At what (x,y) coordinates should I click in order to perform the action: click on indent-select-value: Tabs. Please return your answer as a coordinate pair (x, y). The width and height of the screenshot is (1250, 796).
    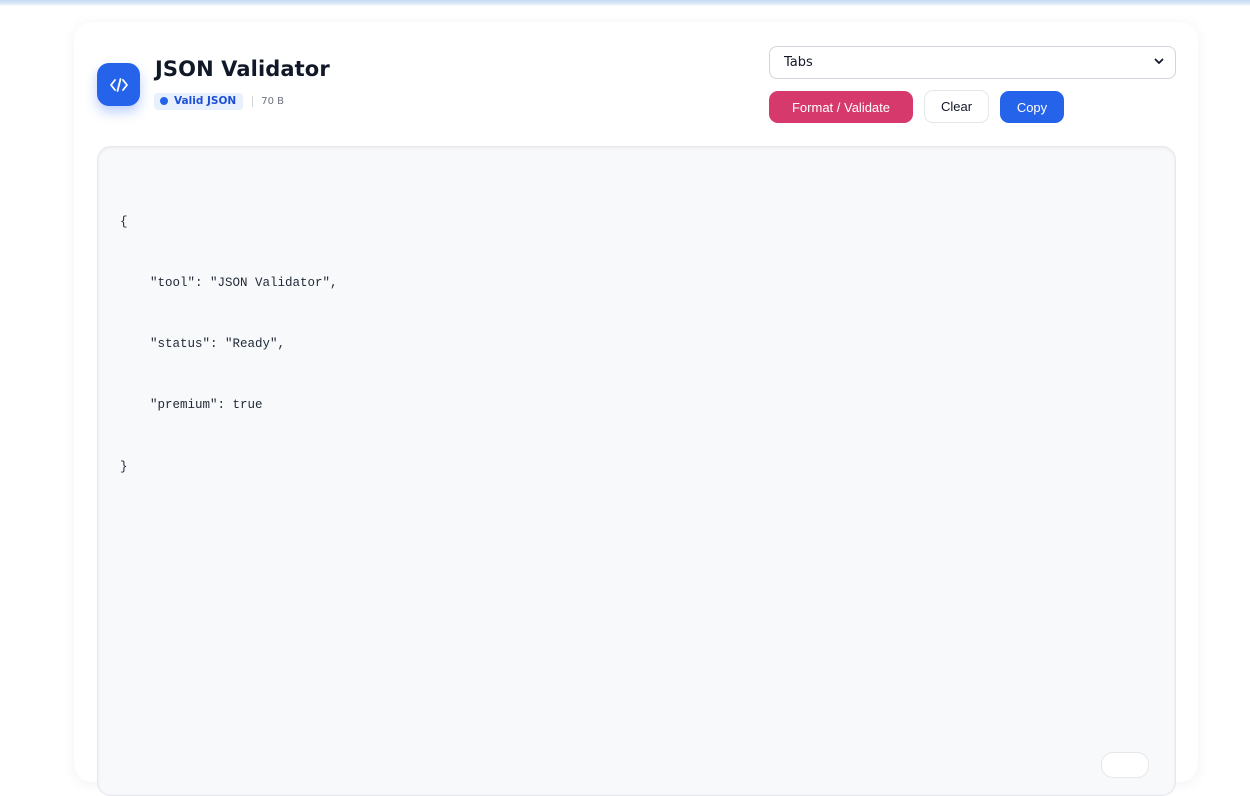
    Looking at the image, I should click on (798, 62).